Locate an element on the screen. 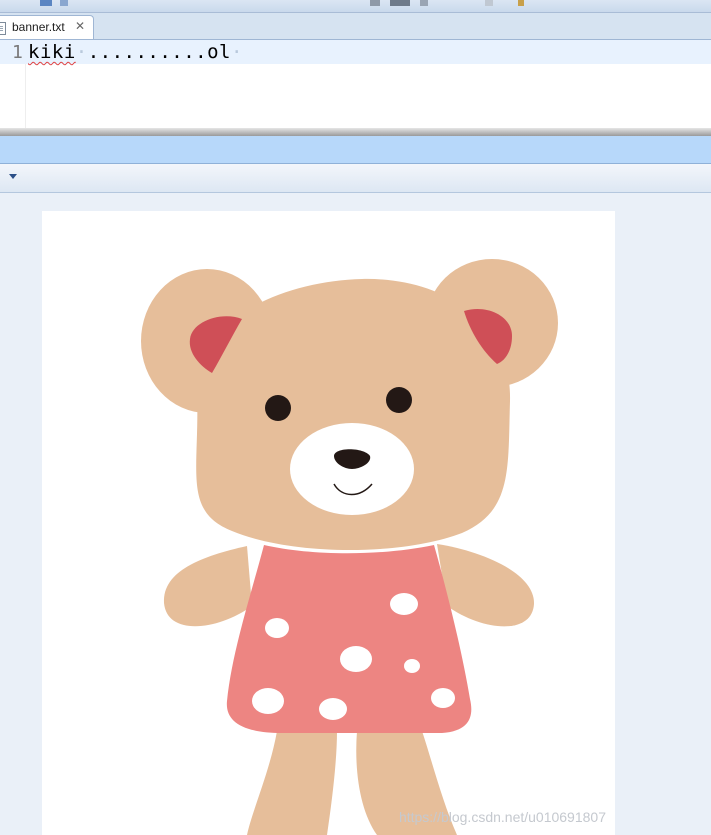  text-file-icon is located at coordinates (3, 28).